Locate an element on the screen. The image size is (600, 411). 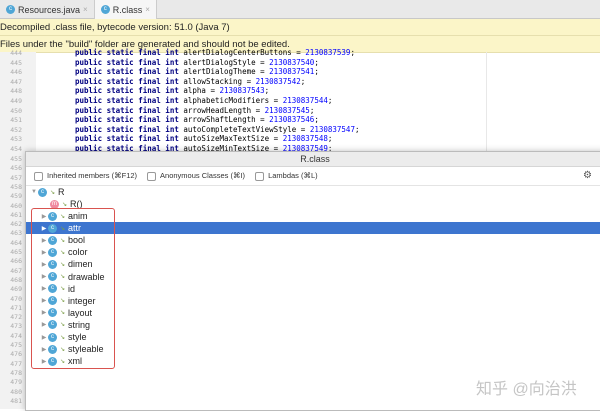
editor-tabs: c Resources.java × c R.class × is located at coordinates (300, 9).